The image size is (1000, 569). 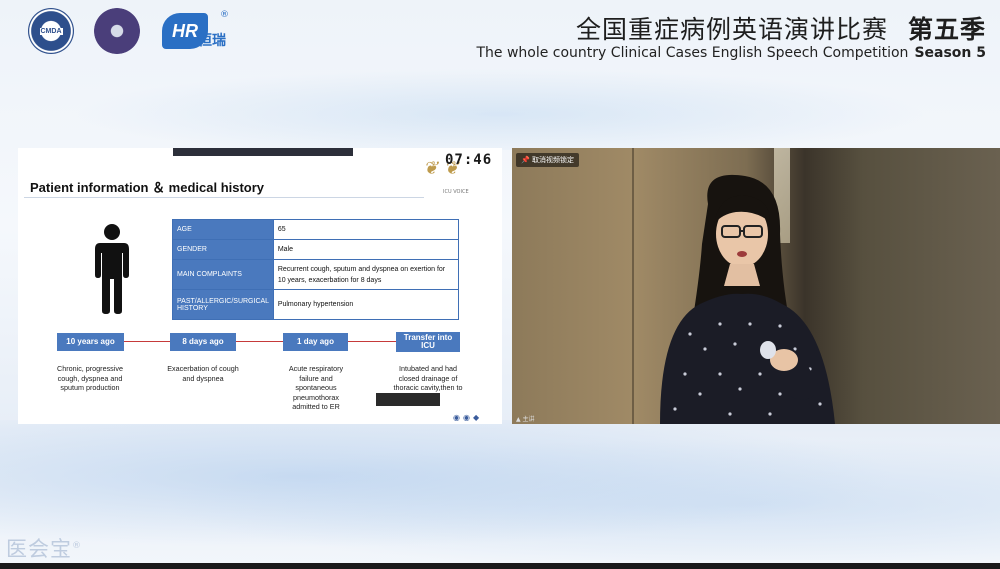 I want to click on table-row: AGE 65, so click(x=316, y=229).